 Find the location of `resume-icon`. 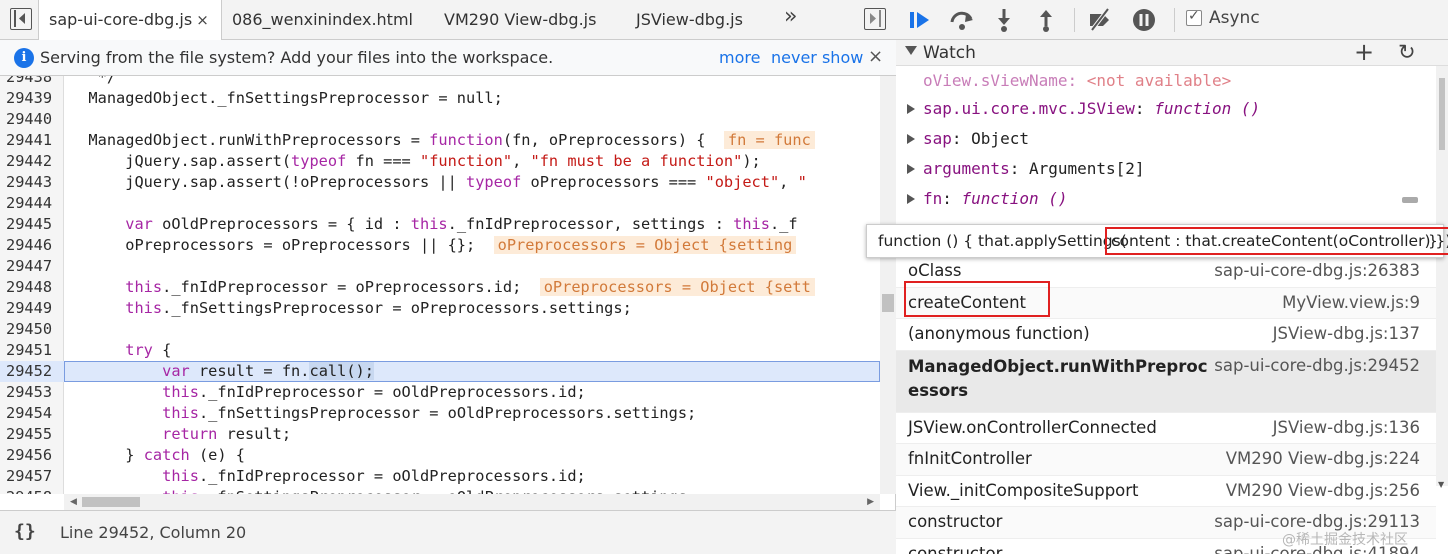

resume-icon is located at coordinates (920, 20).